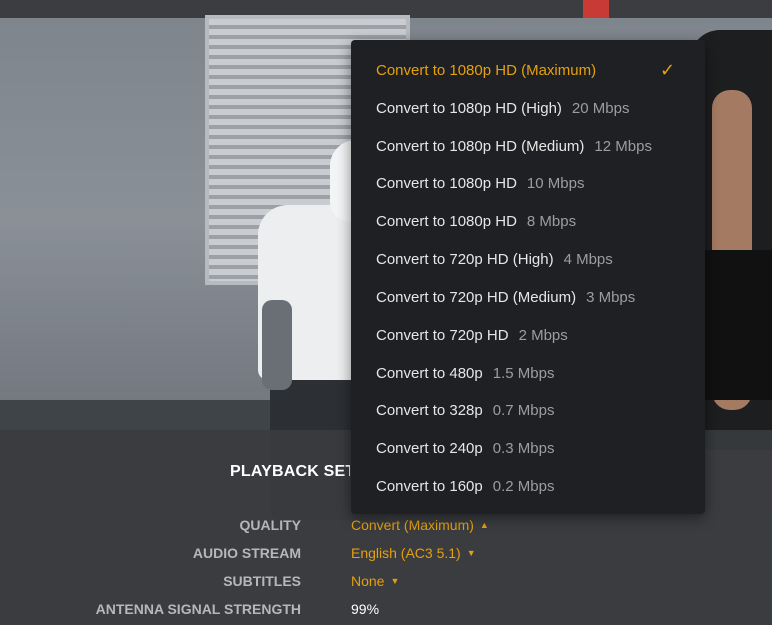 This screenshot has height=625, width=772. I want to click on quality-option-label: Convert to 720p HD (Medium), so click(476, 297).